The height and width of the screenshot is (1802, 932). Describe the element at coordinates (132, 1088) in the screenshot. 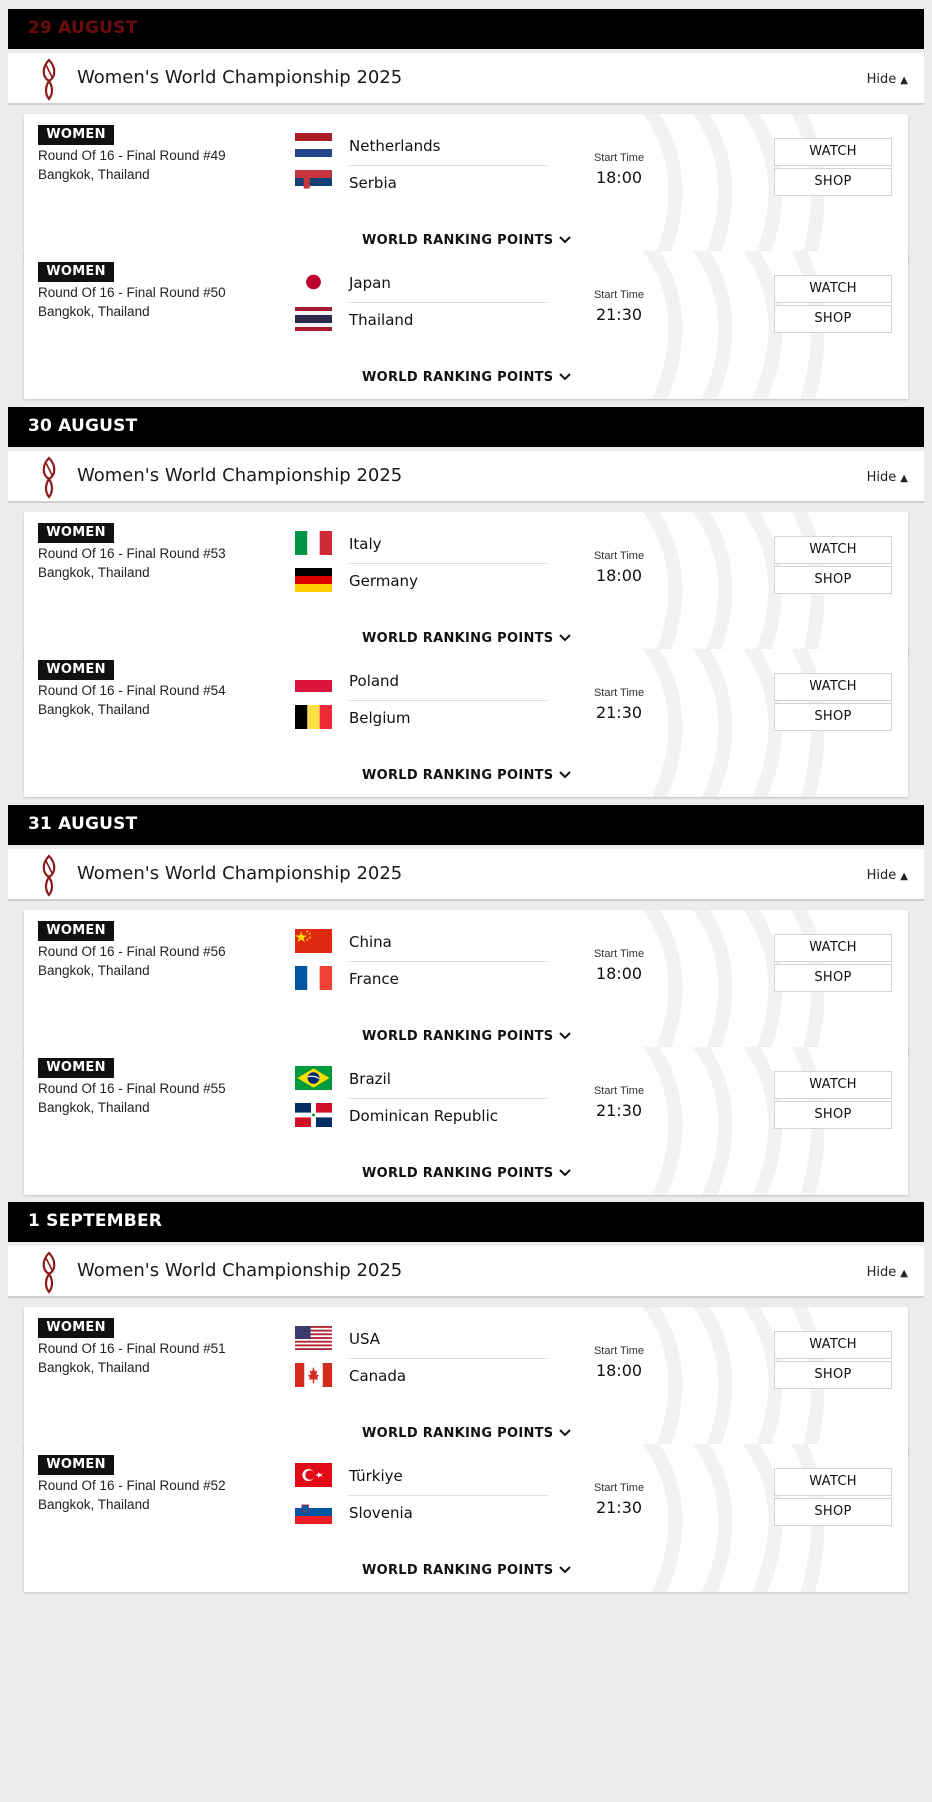

I see `match-round: Round Of 16 - Final Round #55` at that location.